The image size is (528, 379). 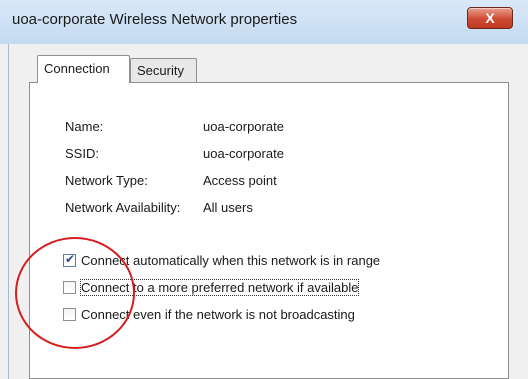 I want to click on property-label: Network Availability:, so click(x=123, y=207).